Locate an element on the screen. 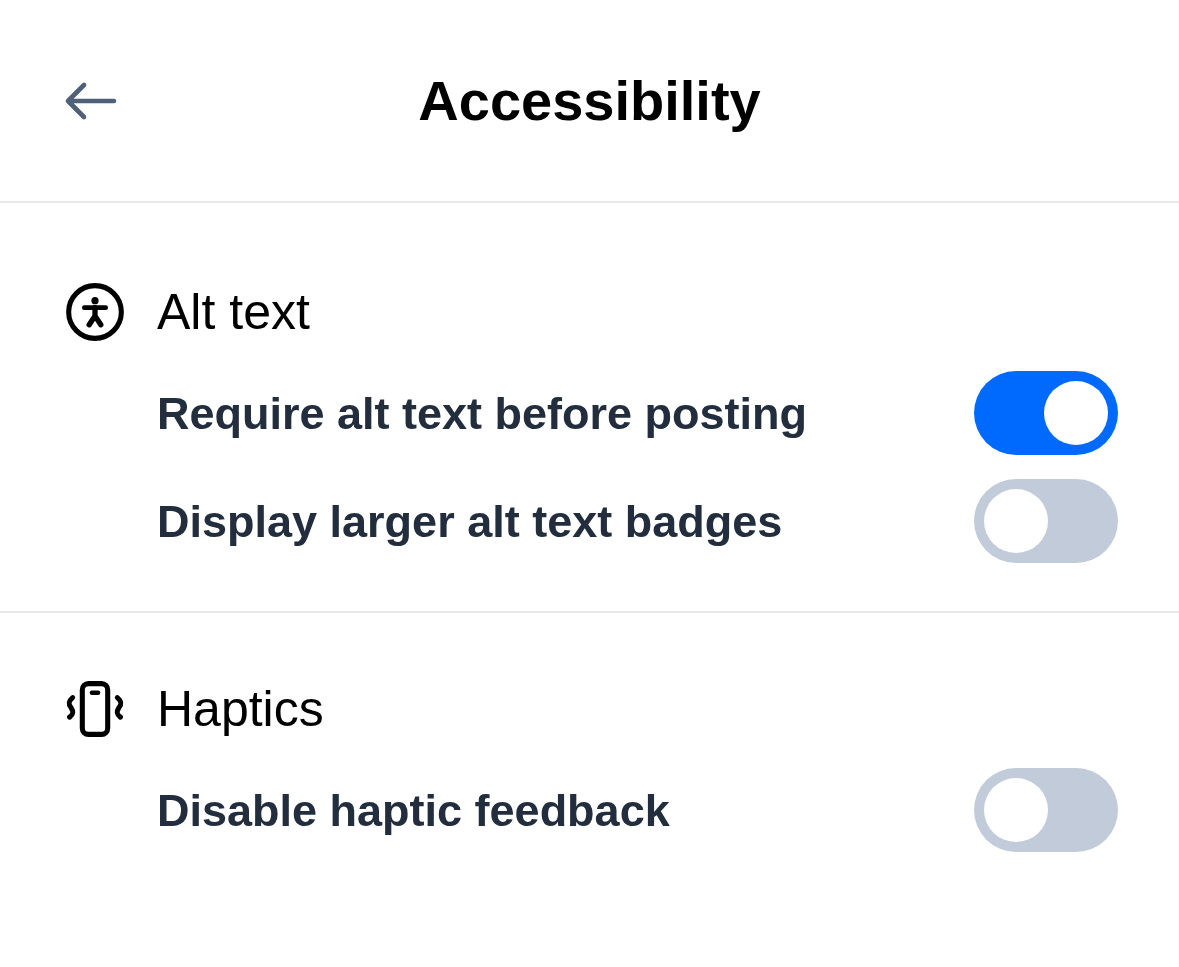 This screenshot has height=967, width=1179. section-title: Alt text is located at coordinates (233, 312).